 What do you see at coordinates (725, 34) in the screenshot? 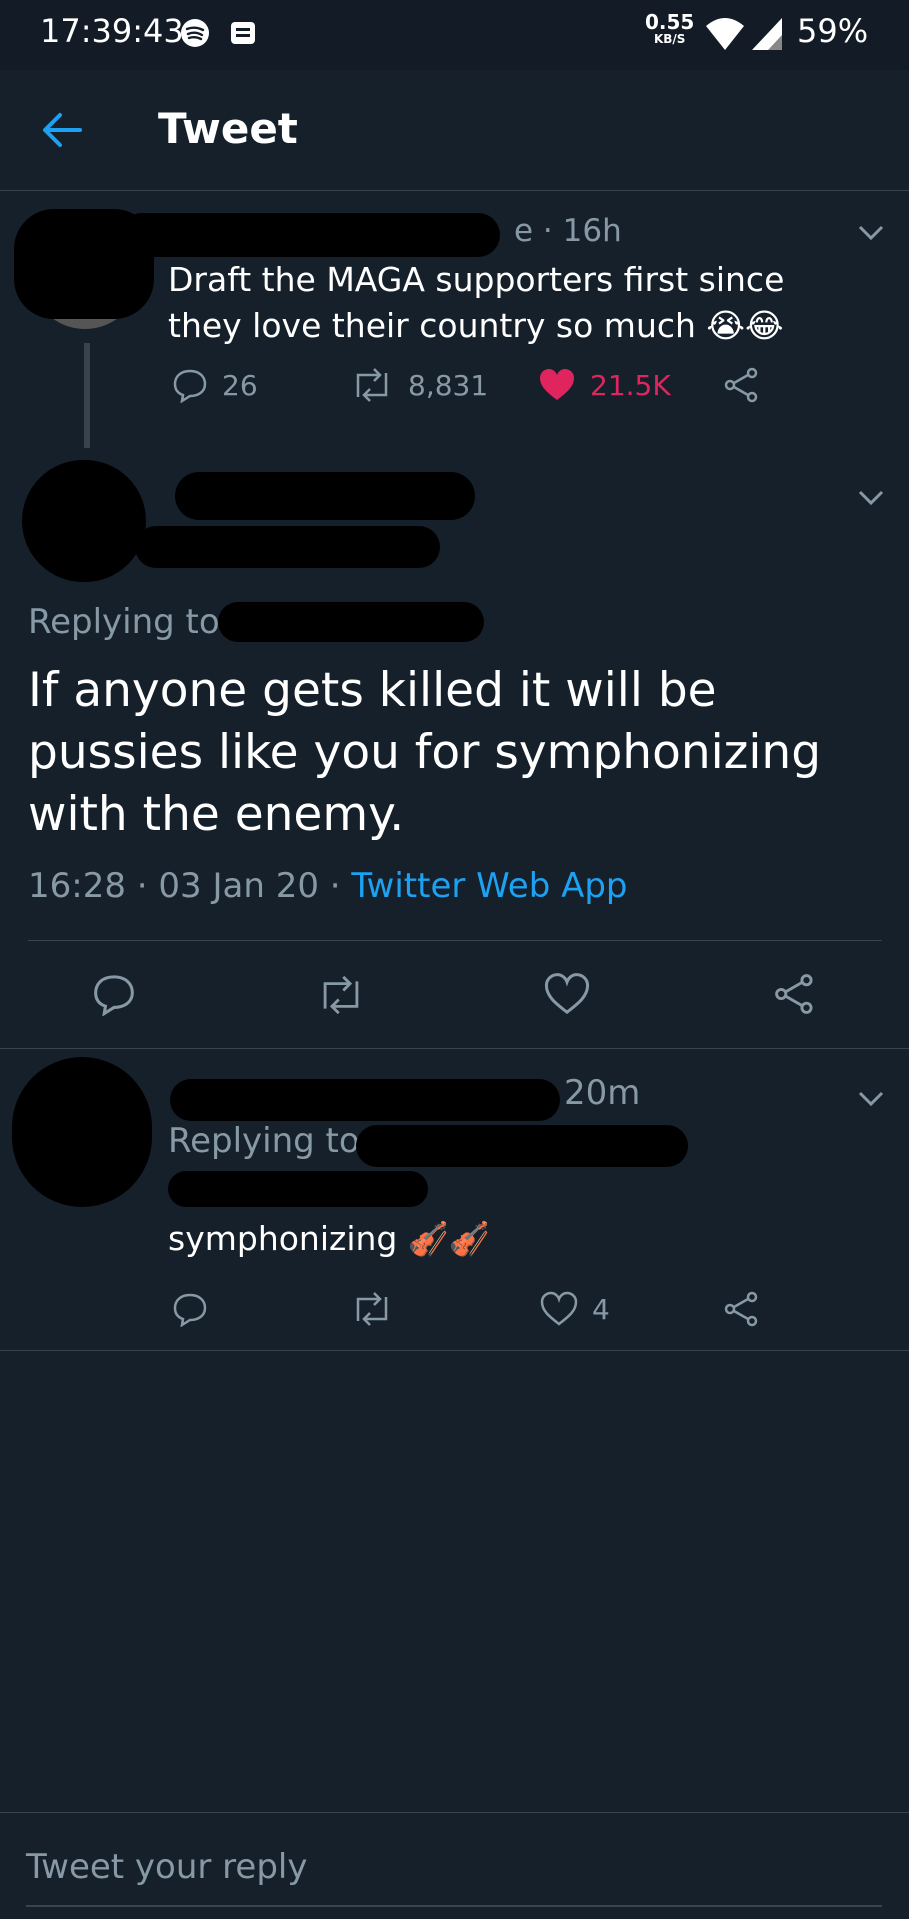
I see `wifi-icon` at bounding box center [725, 34].